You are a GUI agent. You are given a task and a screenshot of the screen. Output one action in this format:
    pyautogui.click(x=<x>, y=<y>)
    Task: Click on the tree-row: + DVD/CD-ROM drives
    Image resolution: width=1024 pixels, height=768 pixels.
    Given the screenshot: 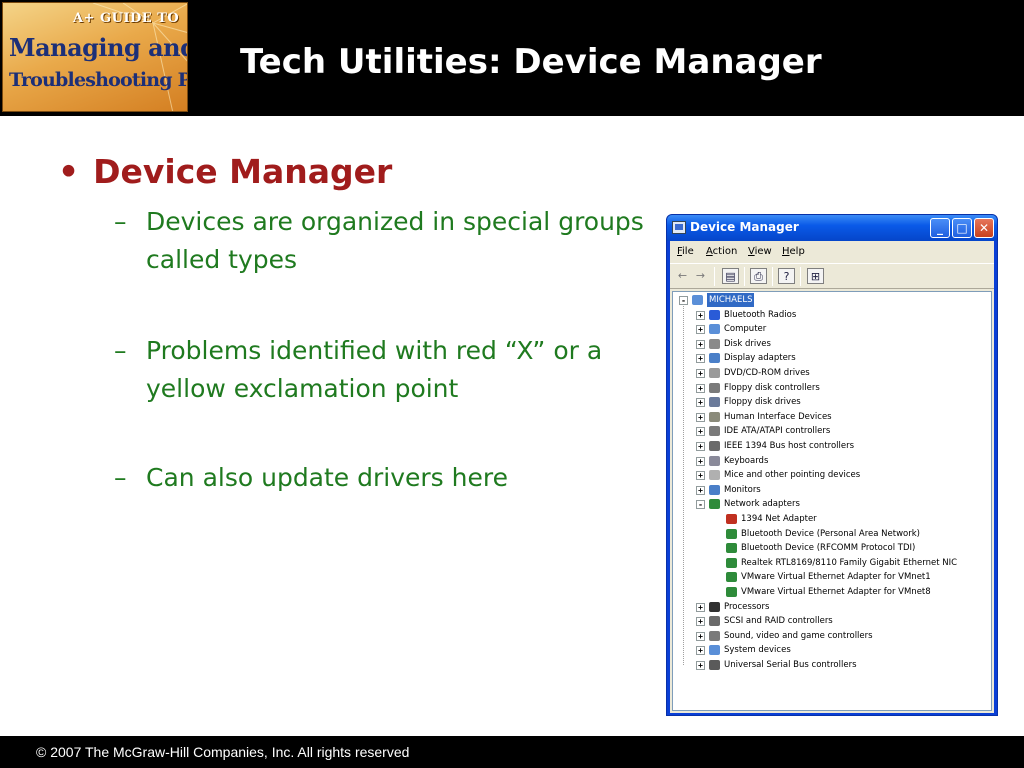 What is the action you would take?
    pyautogui.click(x=832, y=373)
    